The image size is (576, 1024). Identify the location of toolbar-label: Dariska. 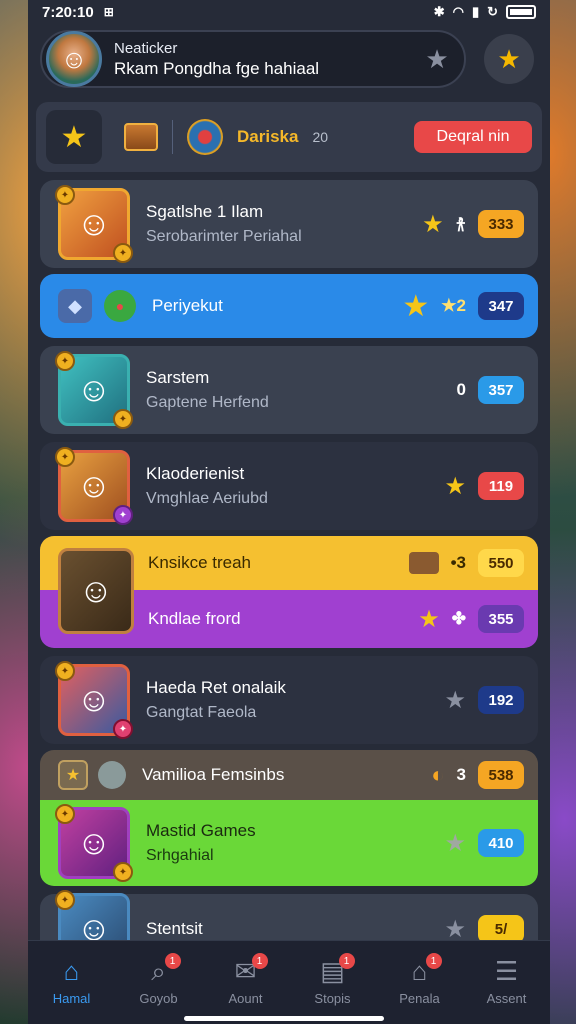
(268, 136).